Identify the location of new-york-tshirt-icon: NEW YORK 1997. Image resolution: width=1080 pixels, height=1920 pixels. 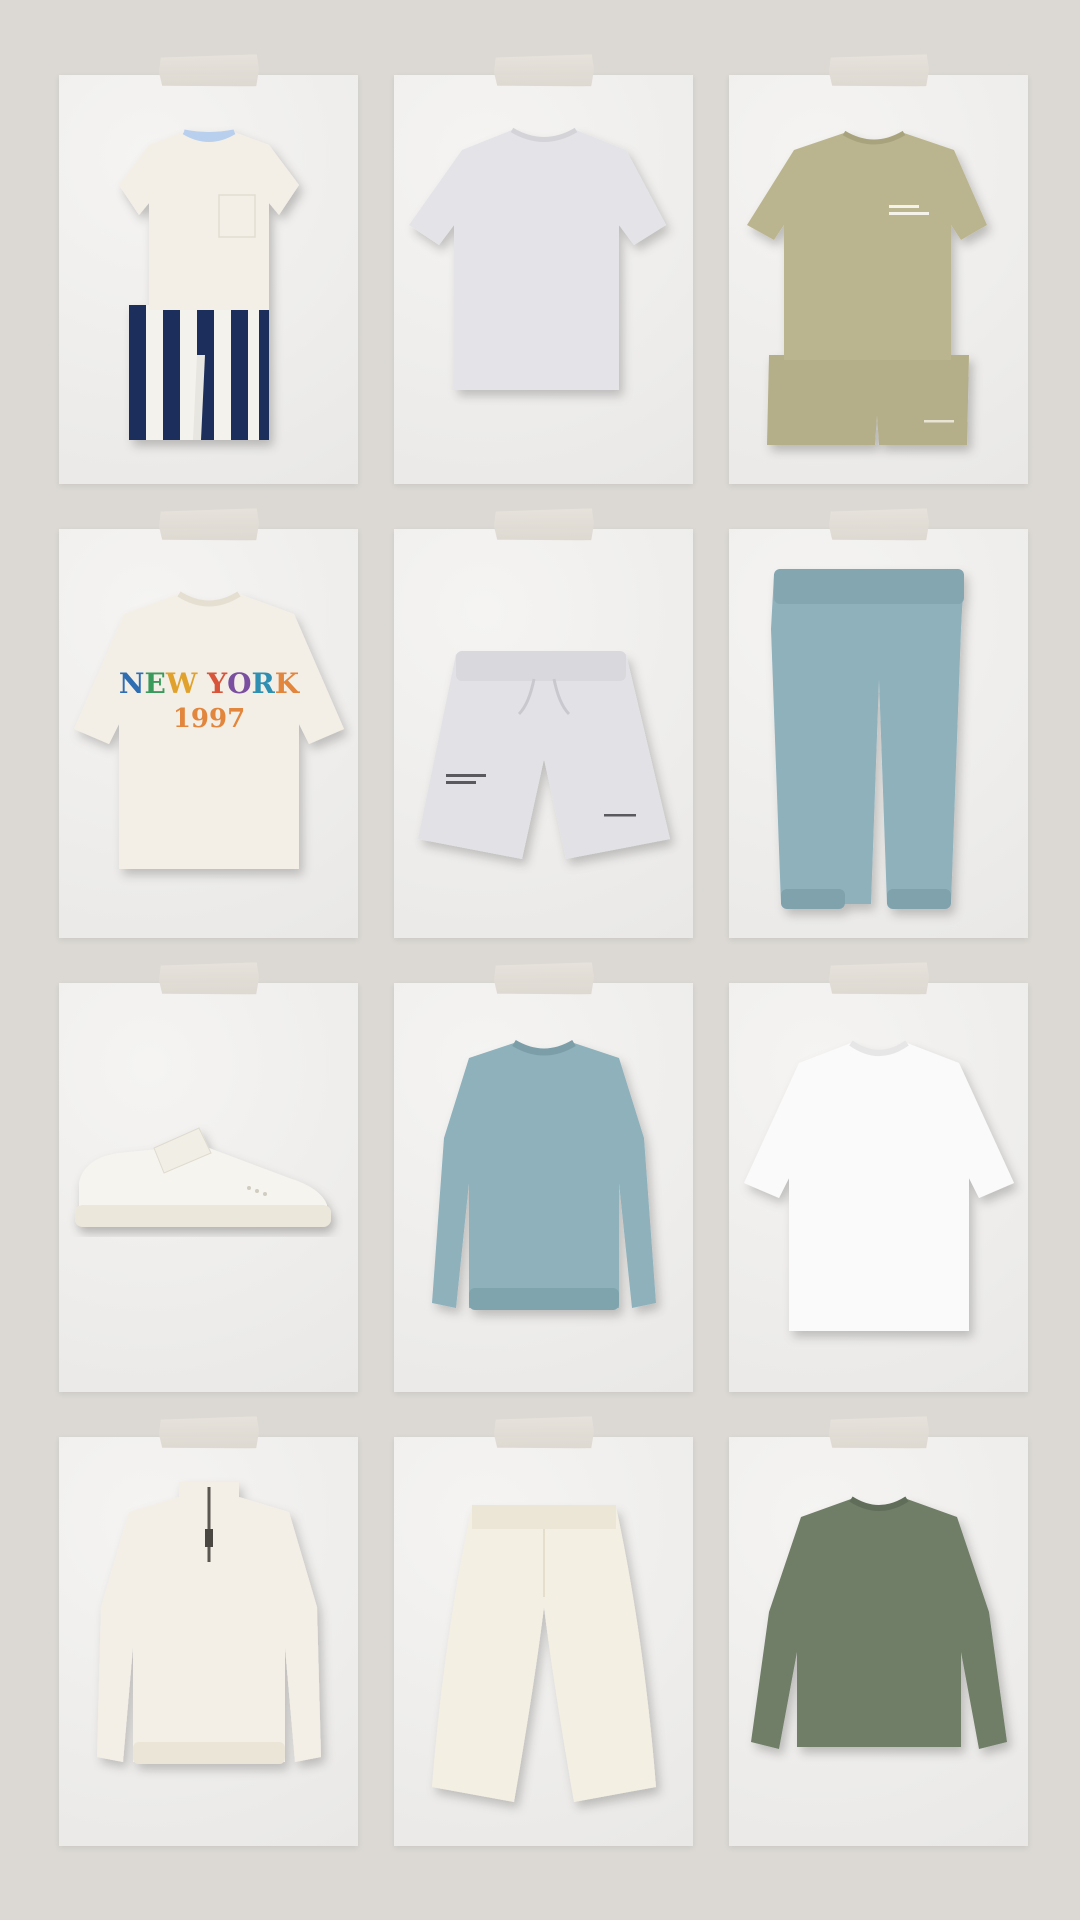
(208, 733).